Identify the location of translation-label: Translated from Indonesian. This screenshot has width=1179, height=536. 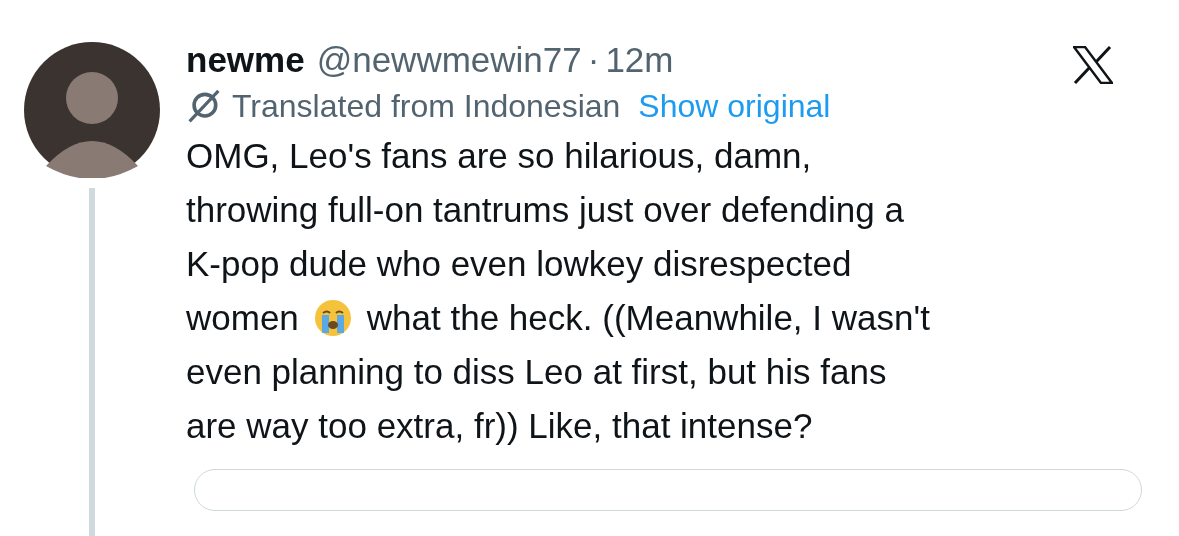
(426, 106).